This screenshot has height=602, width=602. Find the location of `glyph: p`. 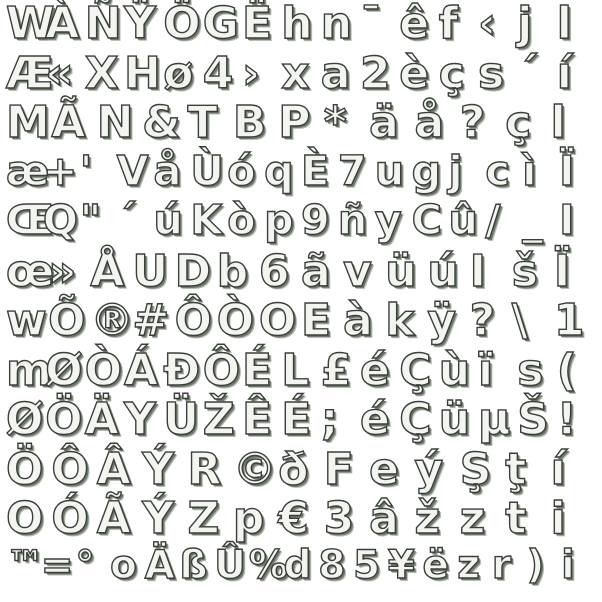

glyph: p is located at coordinates (248, 518).